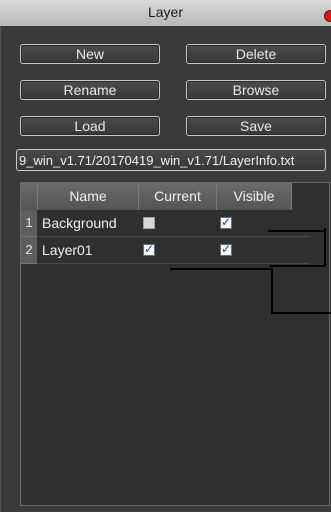 The height and width of the screenshot is (512, 331). I want to click on save-button: Save, so click(256, 126).